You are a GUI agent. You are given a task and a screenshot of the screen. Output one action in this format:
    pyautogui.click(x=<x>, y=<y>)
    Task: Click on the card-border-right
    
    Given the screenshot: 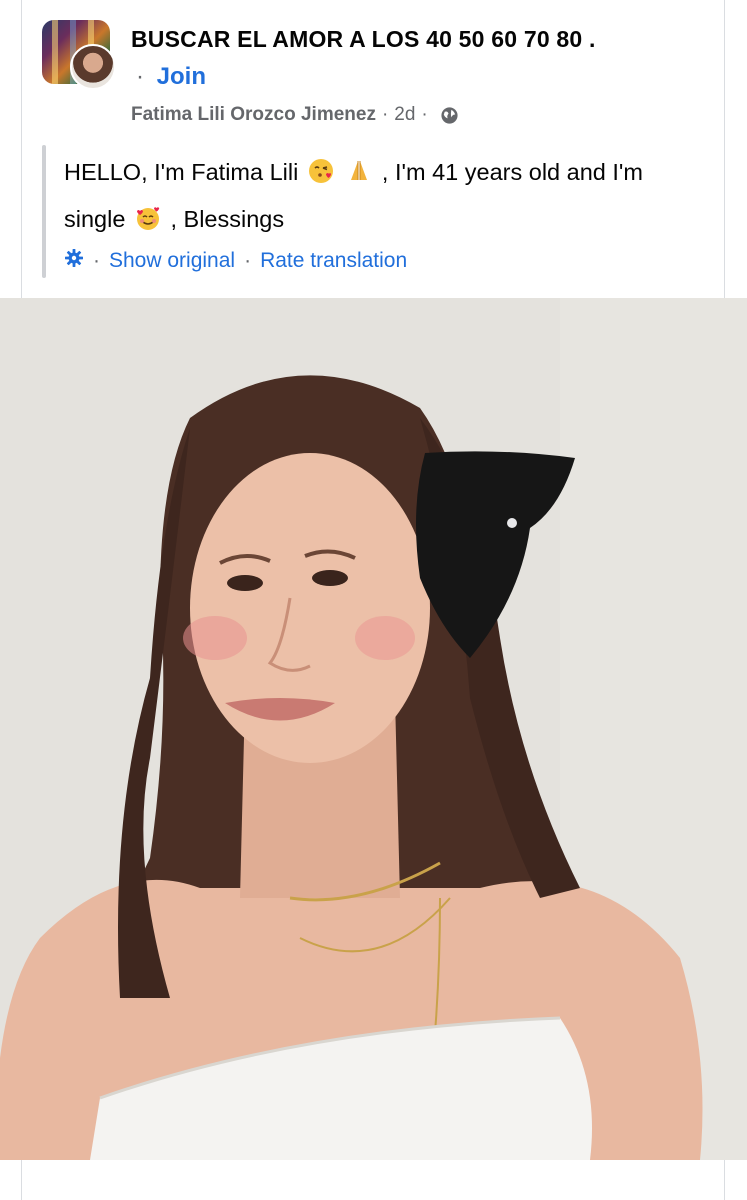 What is the action you would take?
    pyautogui.click(x=724, y=149)
    